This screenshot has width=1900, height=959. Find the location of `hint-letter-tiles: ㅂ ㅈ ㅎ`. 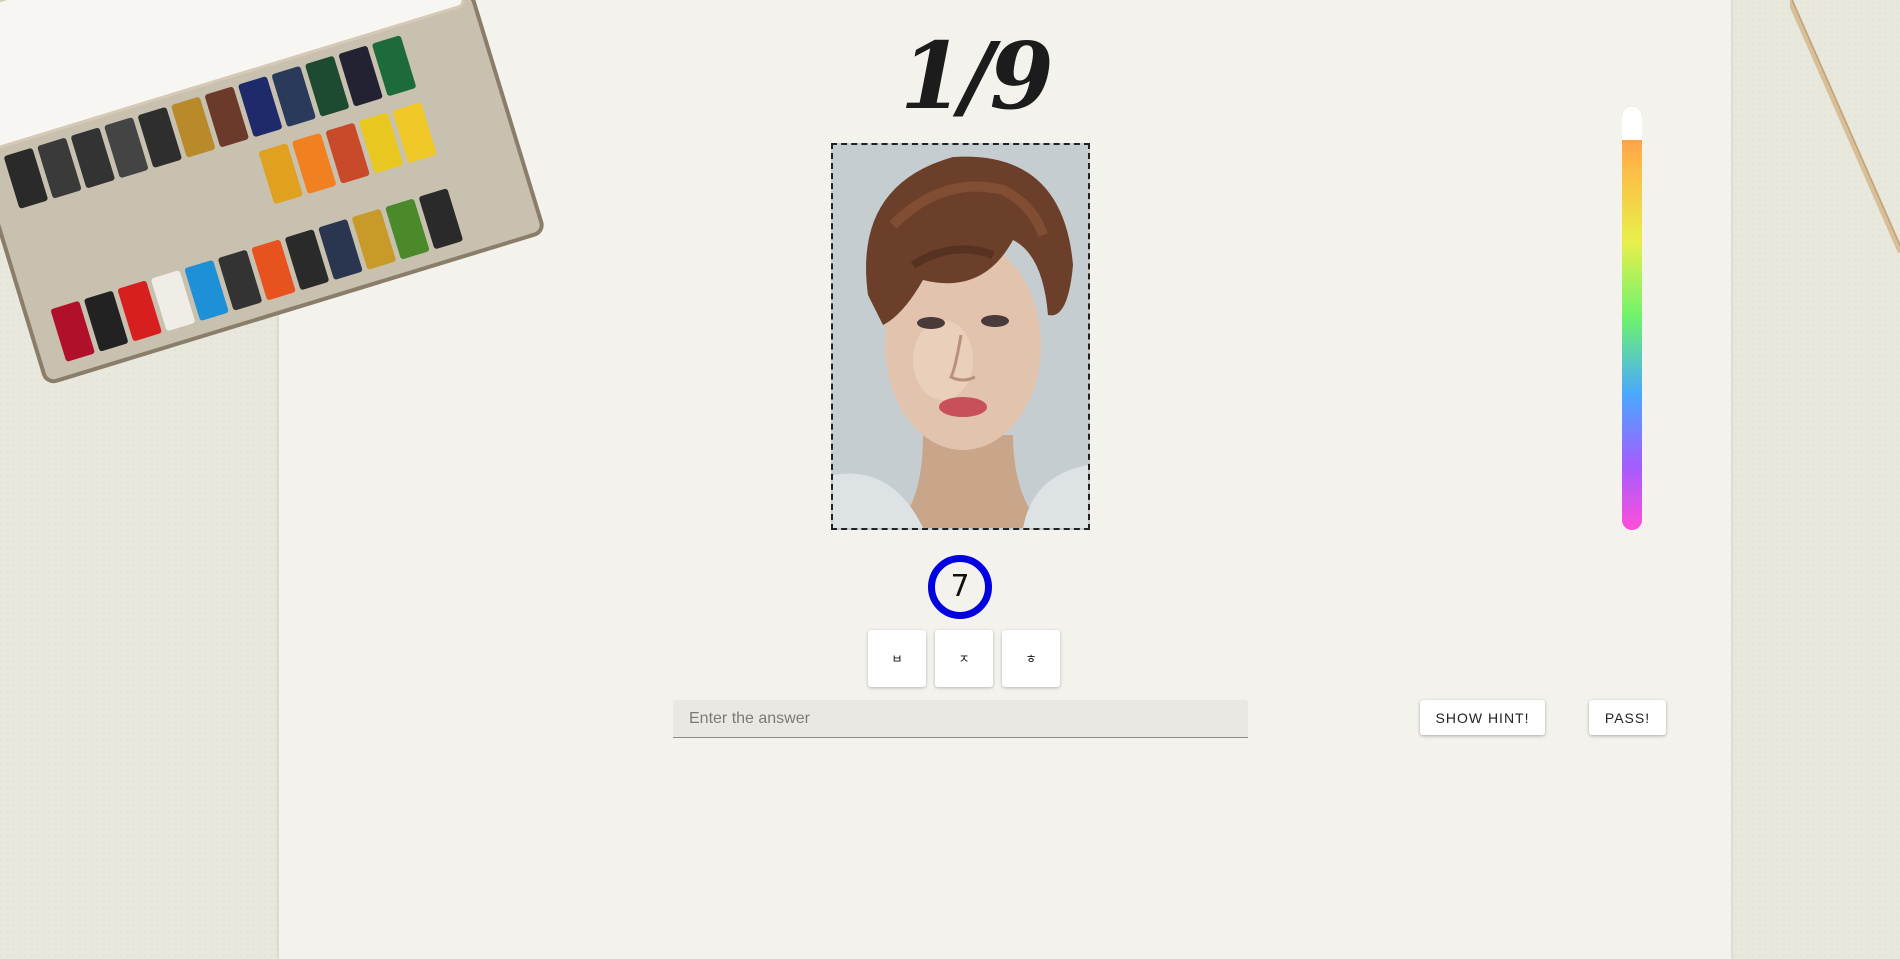

hint-letter-tiles: ㅂ ㅈ ㅎ is located at coordinates (964, 658).